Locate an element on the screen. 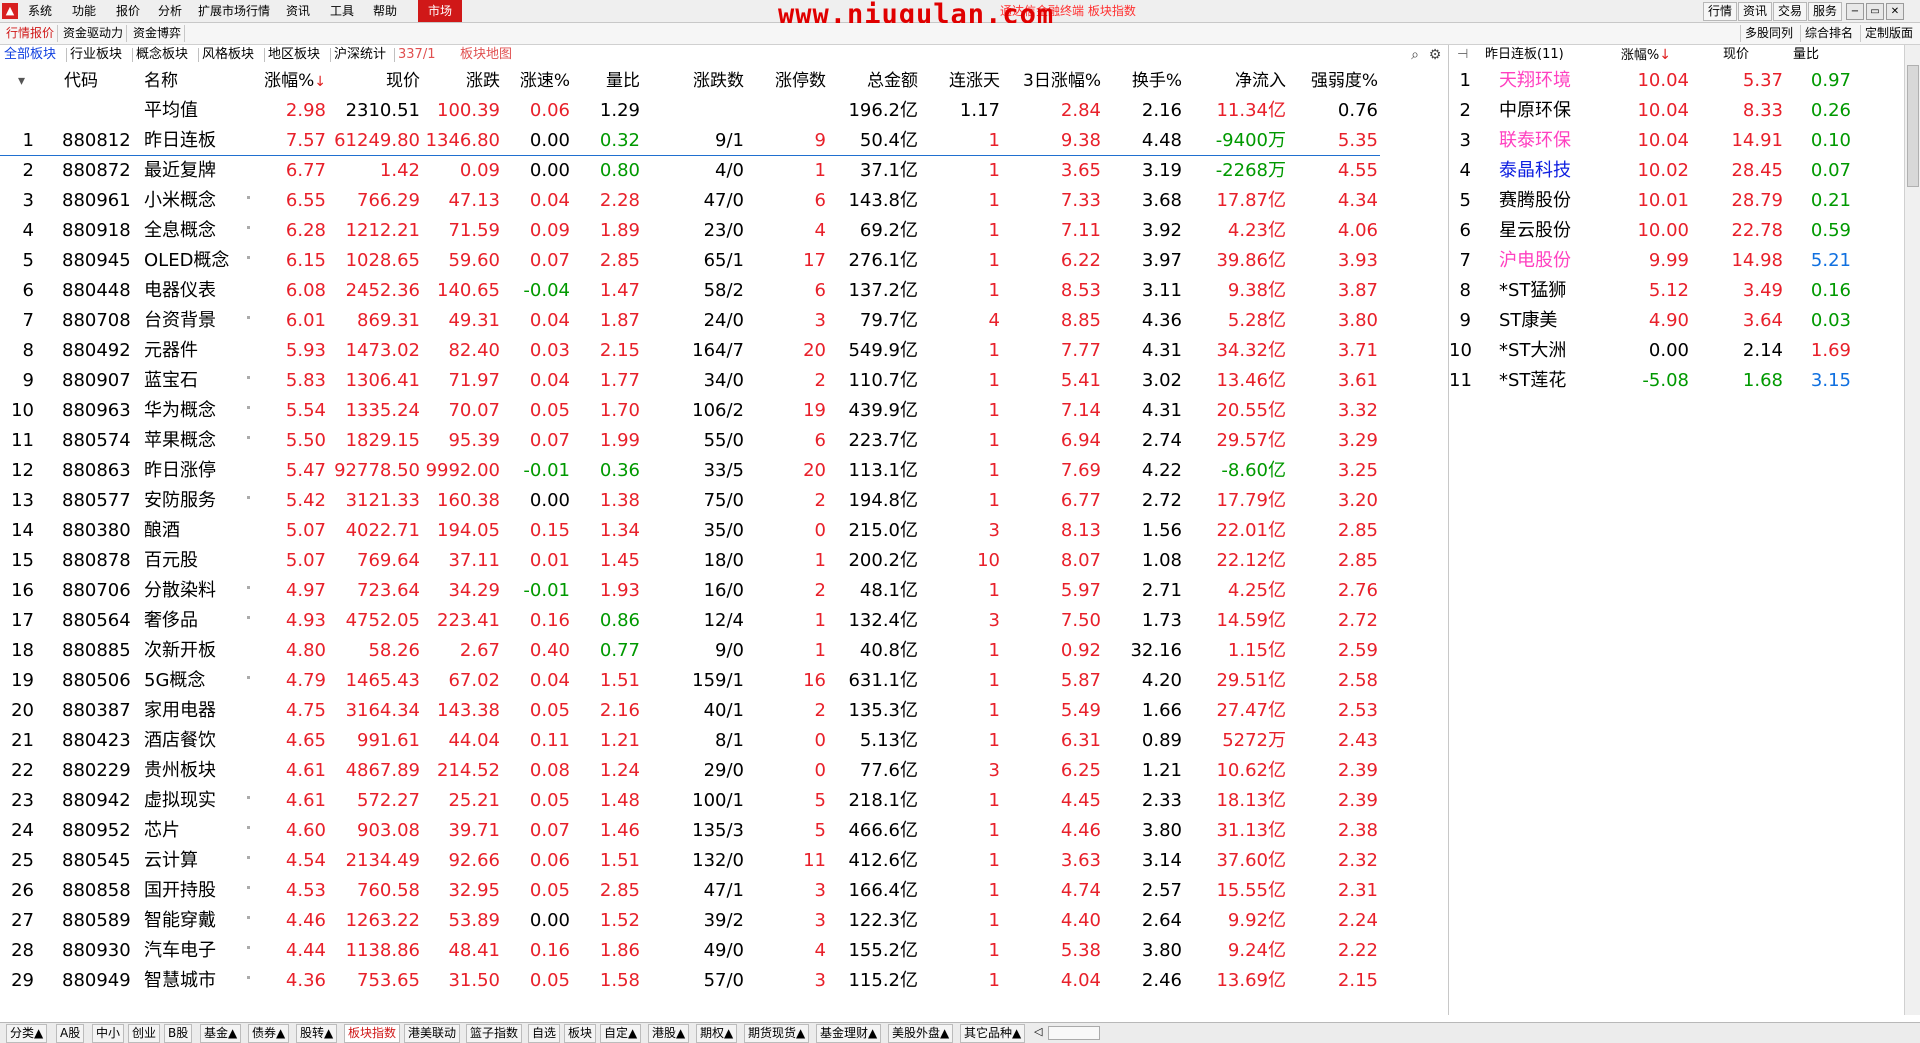  menu-item: 扩展市场行情 is located at coordinates (234, 11).